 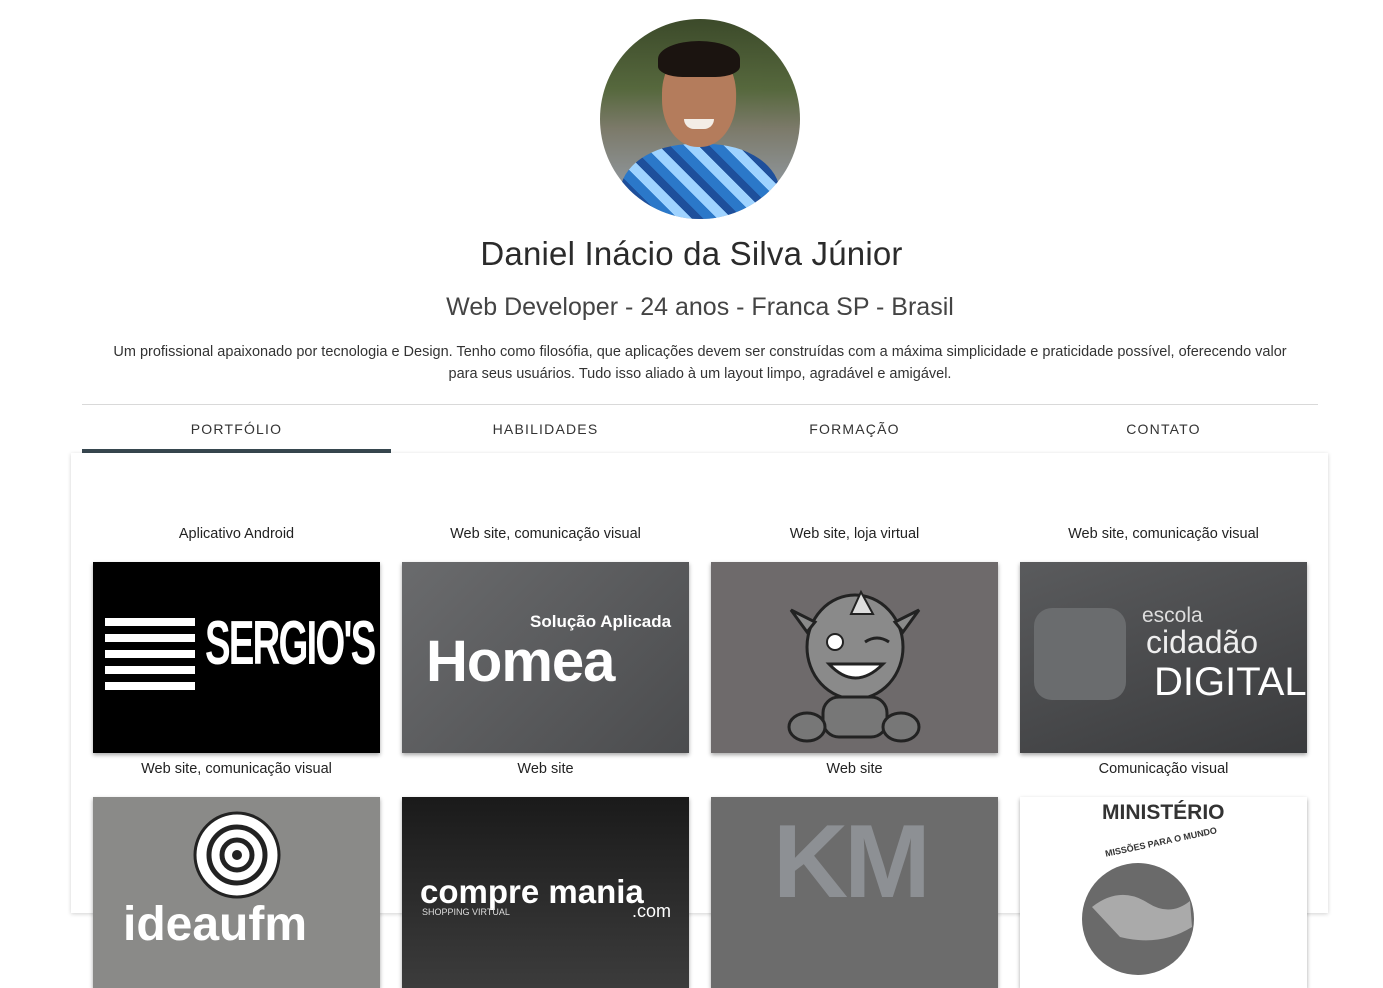 What do you see at coordinates (290, 643) in the screenshot?
I see `card-logo-text: SERGIO'S` at bounding box center [290, 643].